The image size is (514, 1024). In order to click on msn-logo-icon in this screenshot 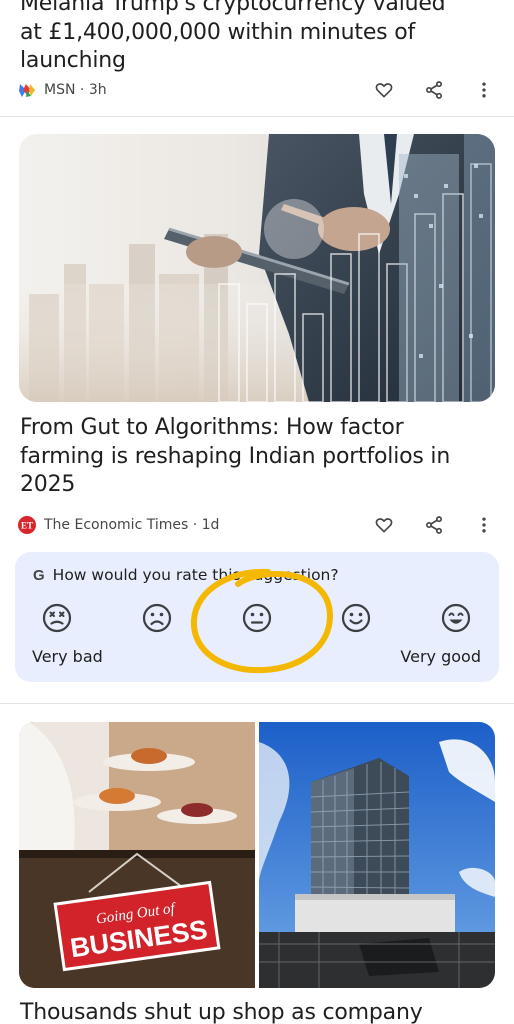, I will do `click(27, 90)`.